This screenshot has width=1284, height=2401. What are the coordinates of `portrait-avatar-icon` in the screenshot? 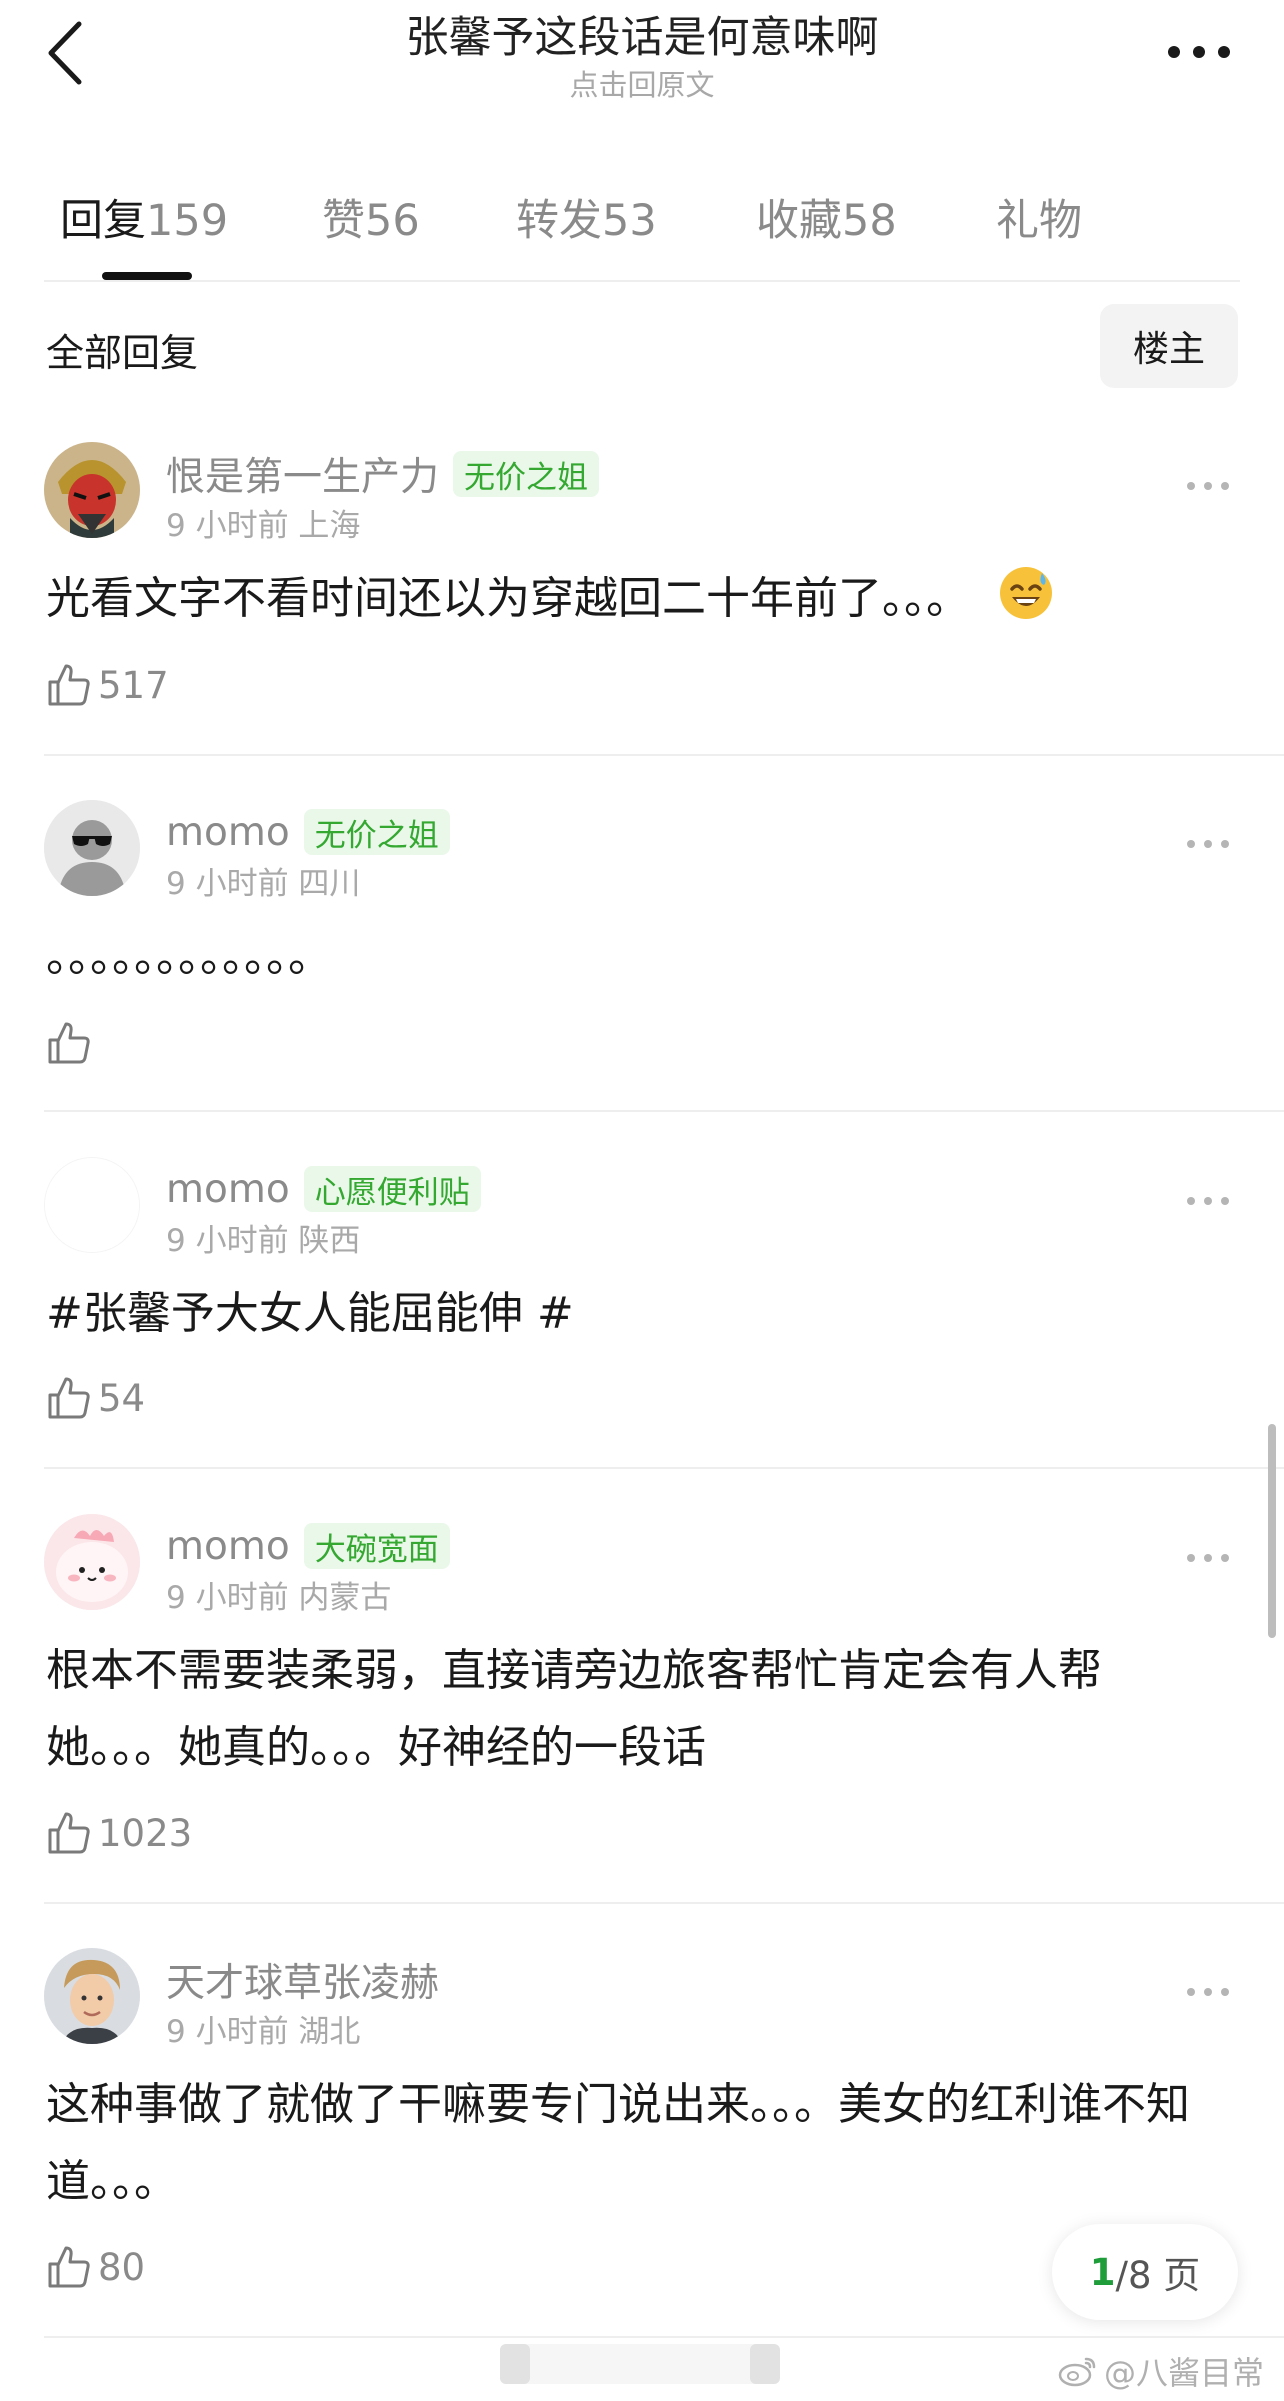 It's located at (92, 1996).